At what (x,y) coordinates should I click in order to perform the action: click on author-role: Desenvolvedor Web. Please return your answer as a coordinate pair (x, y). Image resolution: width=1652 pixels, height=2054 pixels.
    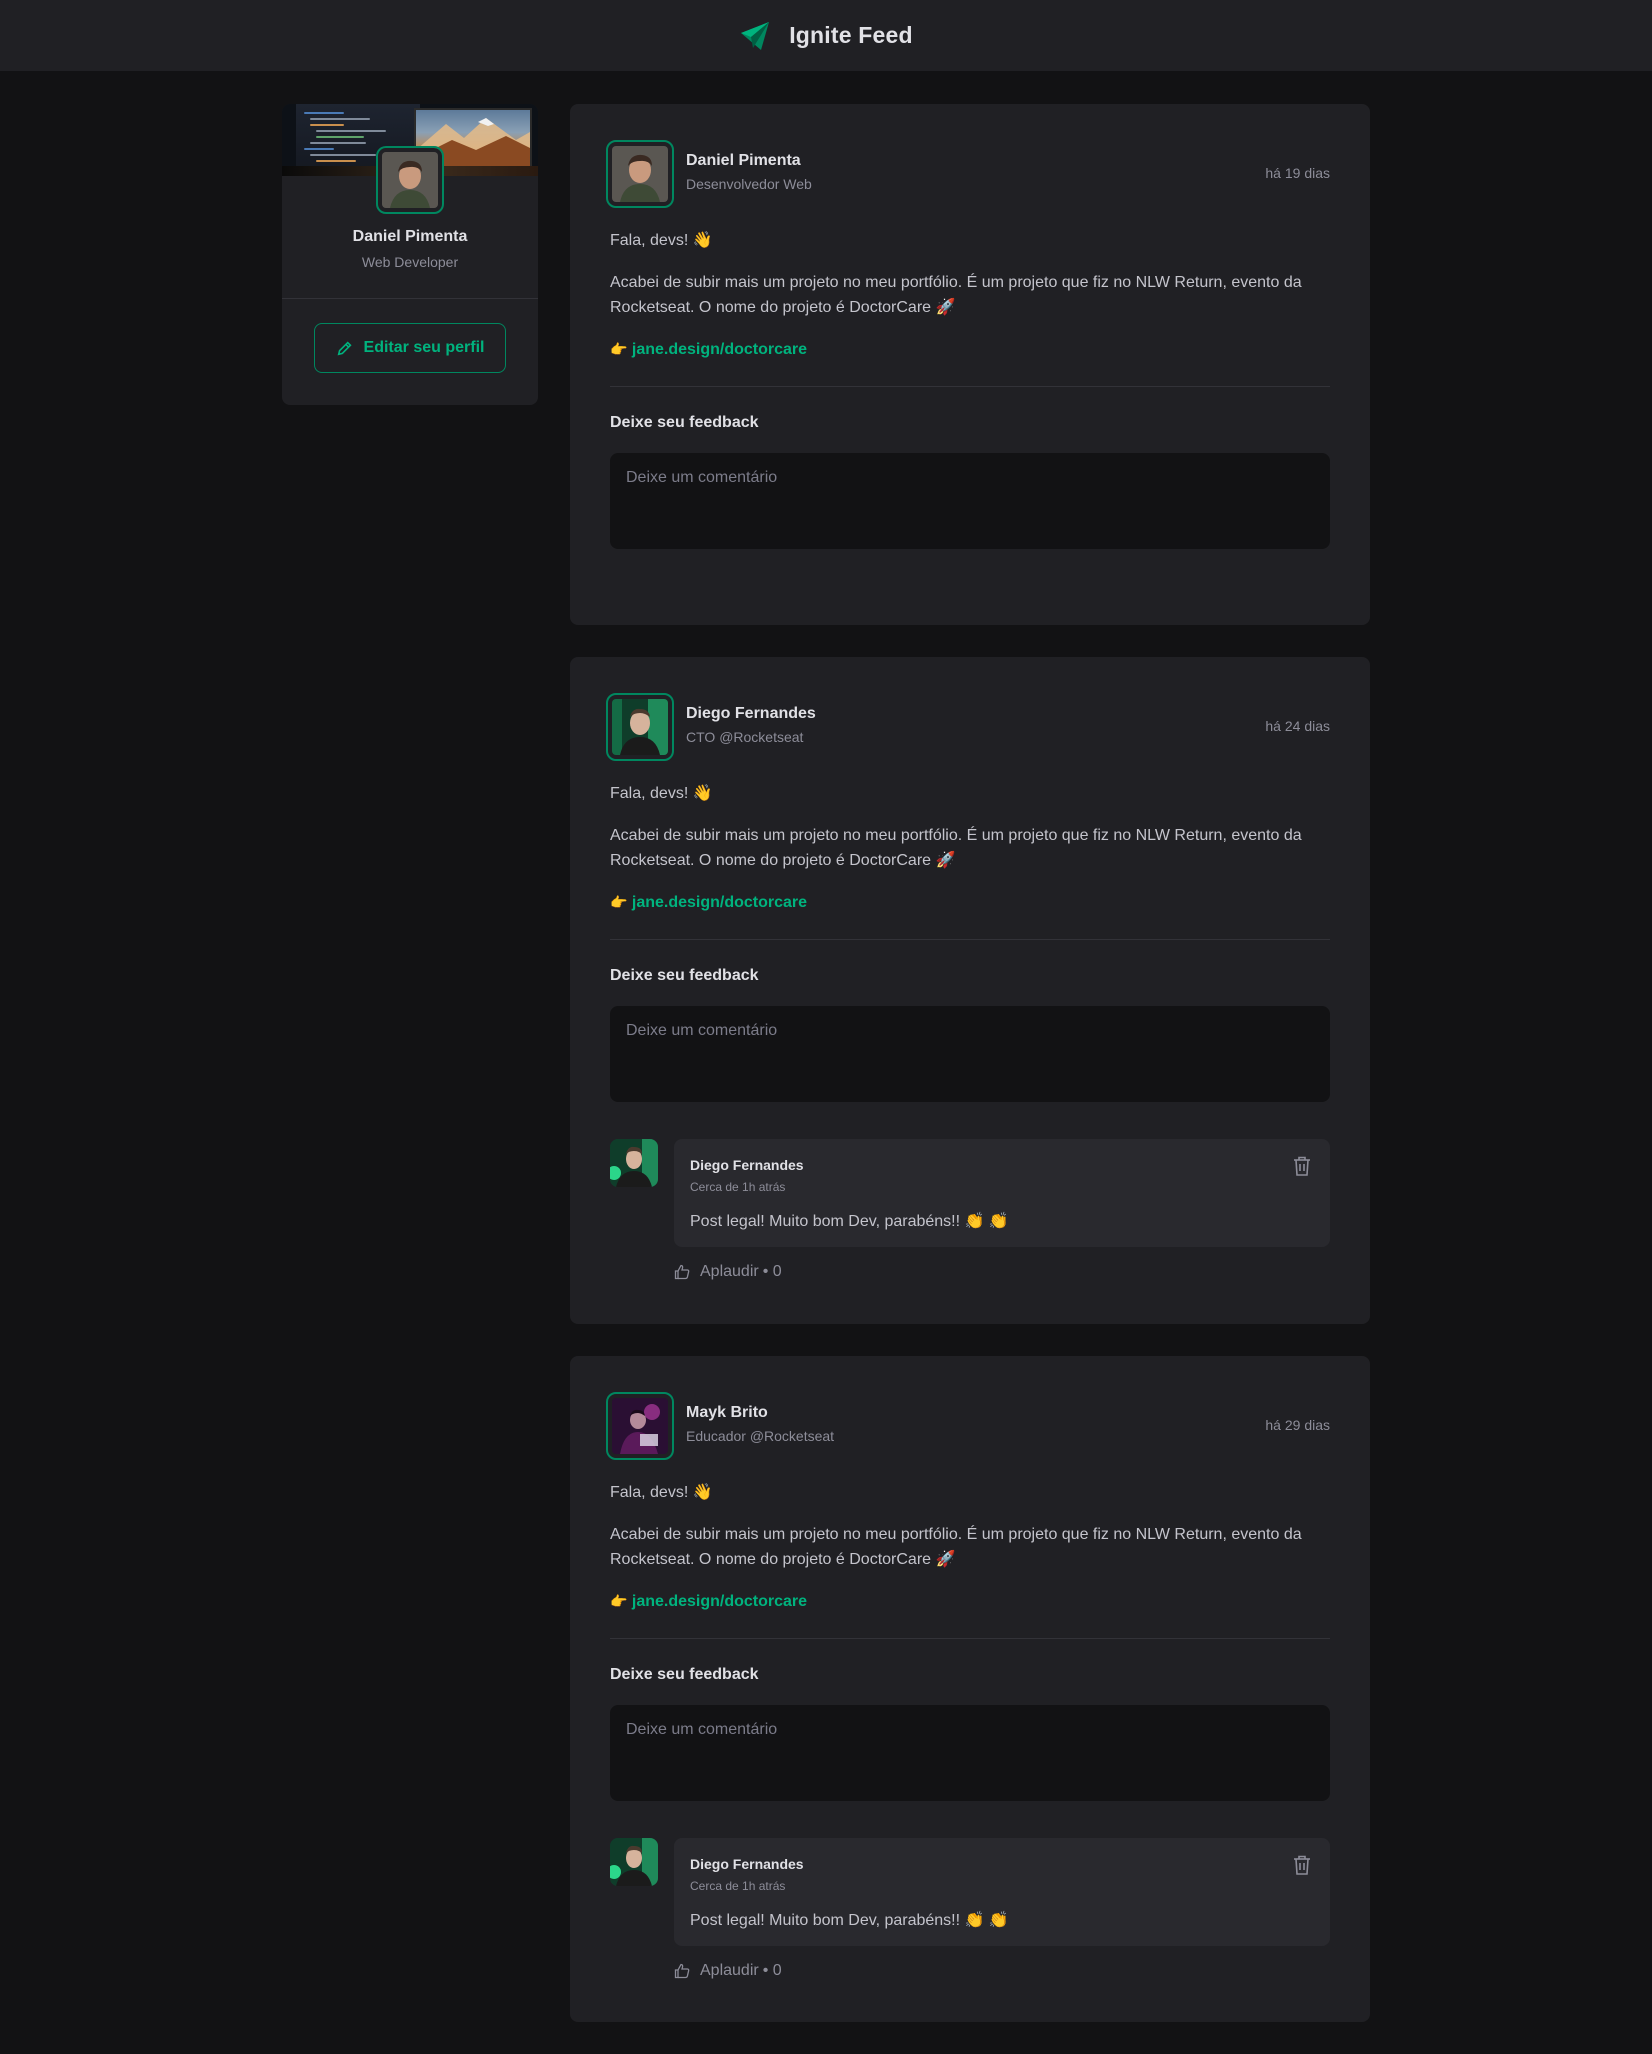
    Looking at the image, I should click on (749, 184).